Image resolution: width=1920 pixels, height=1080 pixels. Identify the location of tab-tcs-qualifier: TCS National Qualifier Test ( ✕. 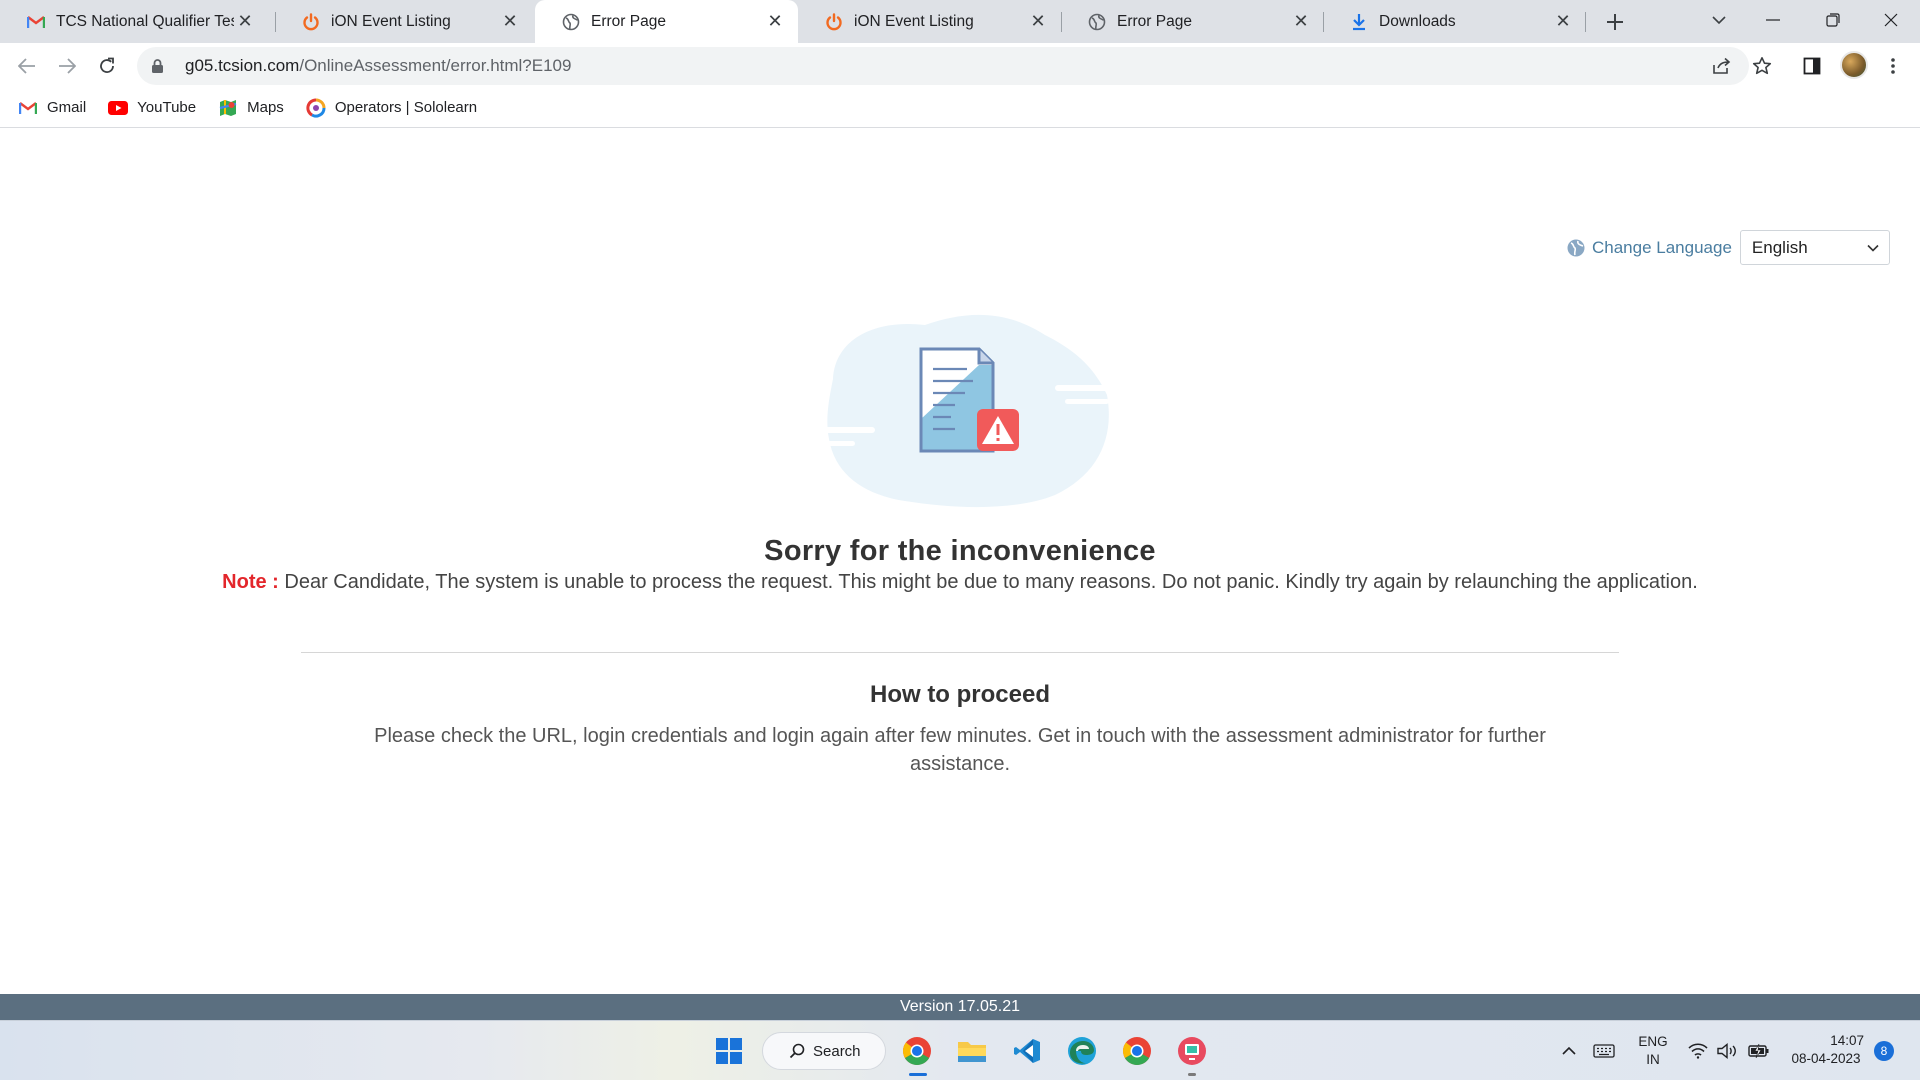
(134, 21).